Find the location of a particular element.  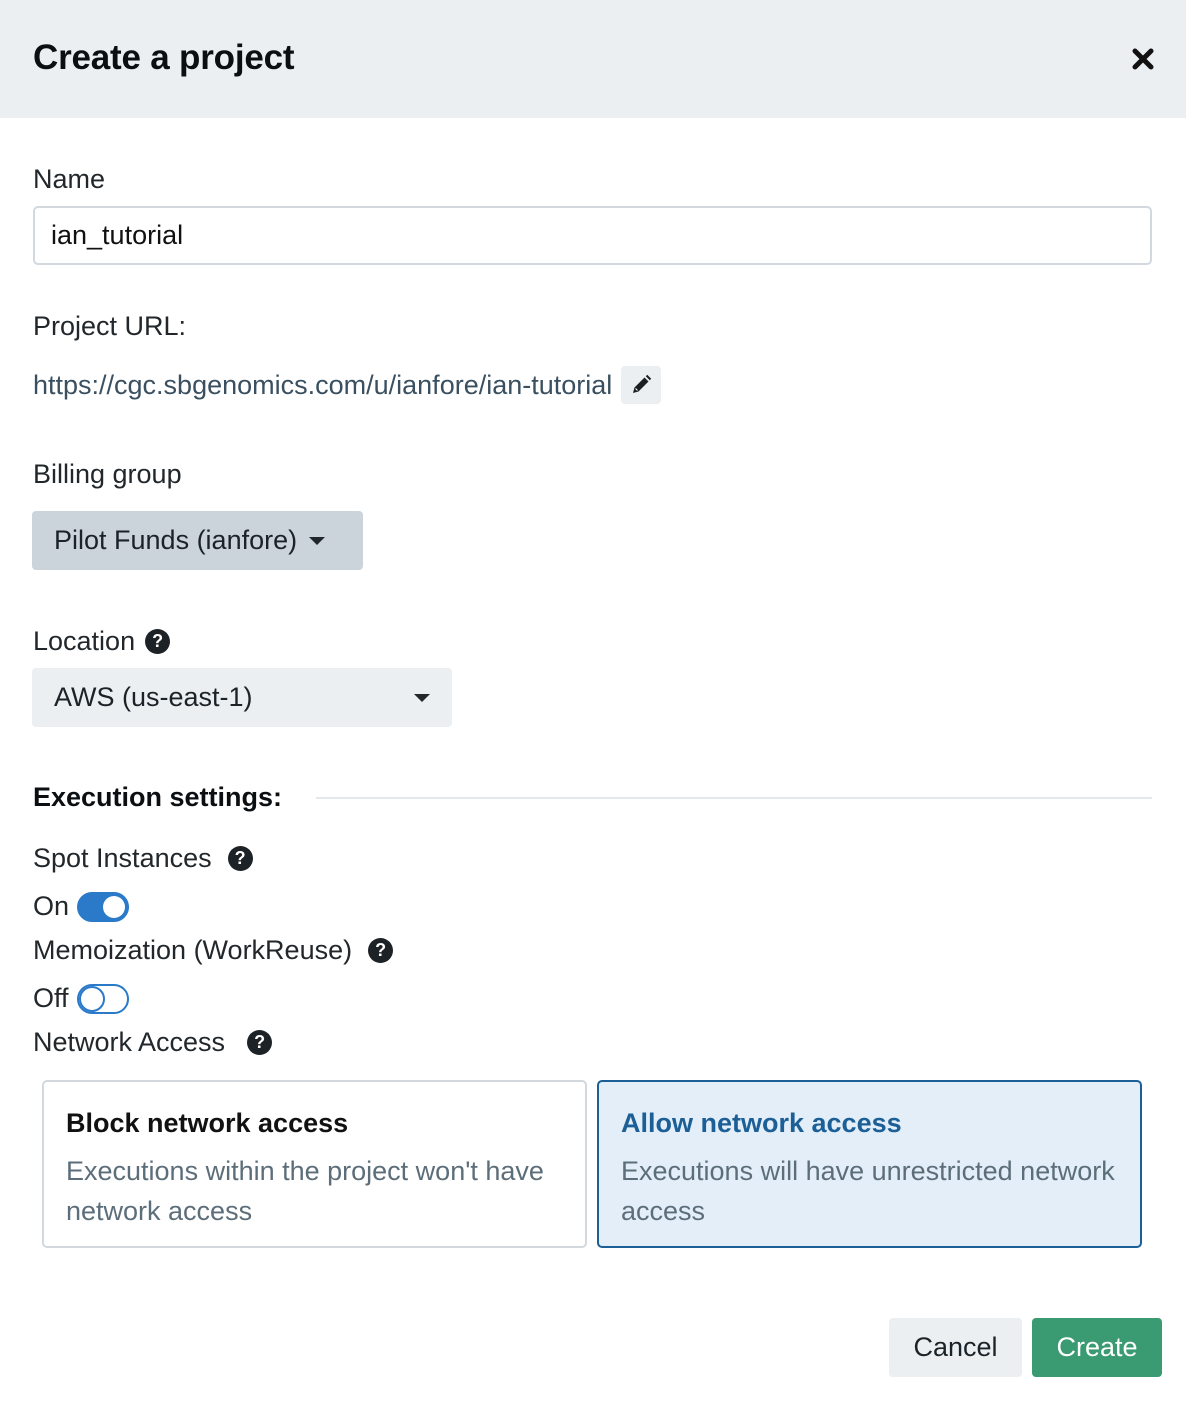

spot-instances-label: Spot Instances is located at coordinates (122, 858).